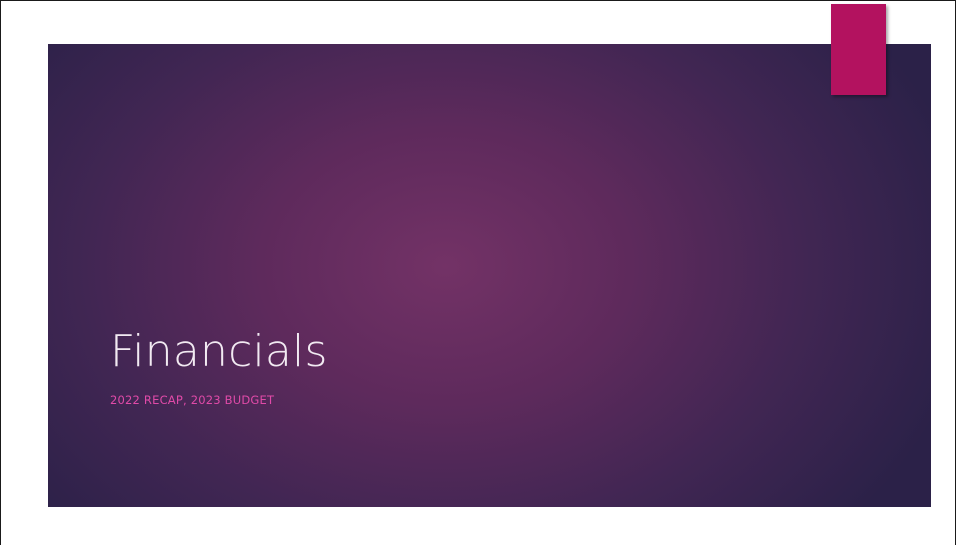 This screenshot has height=545, width=956. I want to click on slide-subtitle: 2022 RECAP, 2023 BUDGET, so click(192, 400).